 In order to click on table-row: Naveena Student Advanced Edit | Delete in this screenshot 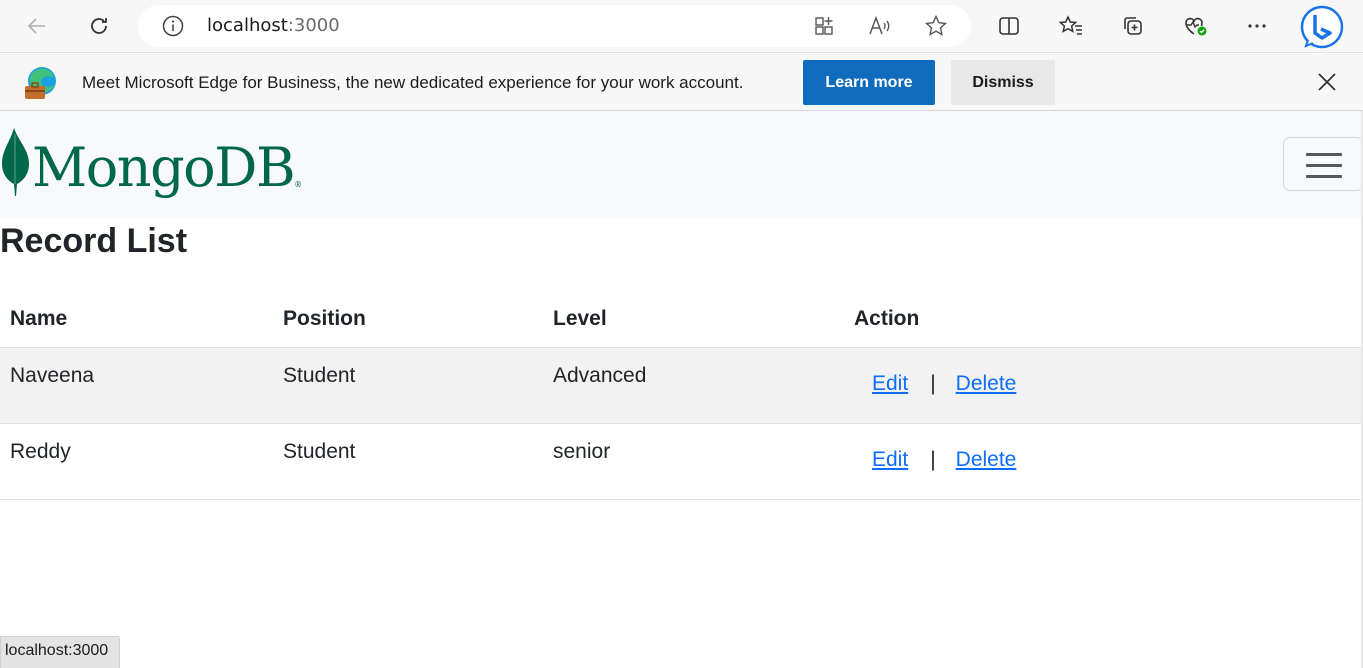, I will do `click(681, 385)`.